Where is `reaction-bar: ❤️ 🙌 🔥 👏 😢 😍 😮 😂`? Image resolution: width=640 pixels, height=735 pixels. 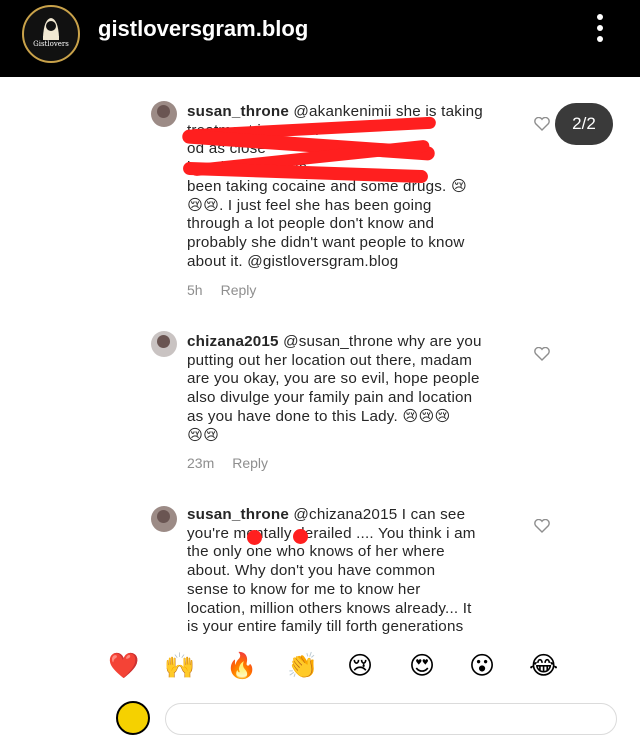
reaction-bar: ❤️ 🙌 🔥 👏 😢 😍 😮 😂 is located at coordinates (330, 666).